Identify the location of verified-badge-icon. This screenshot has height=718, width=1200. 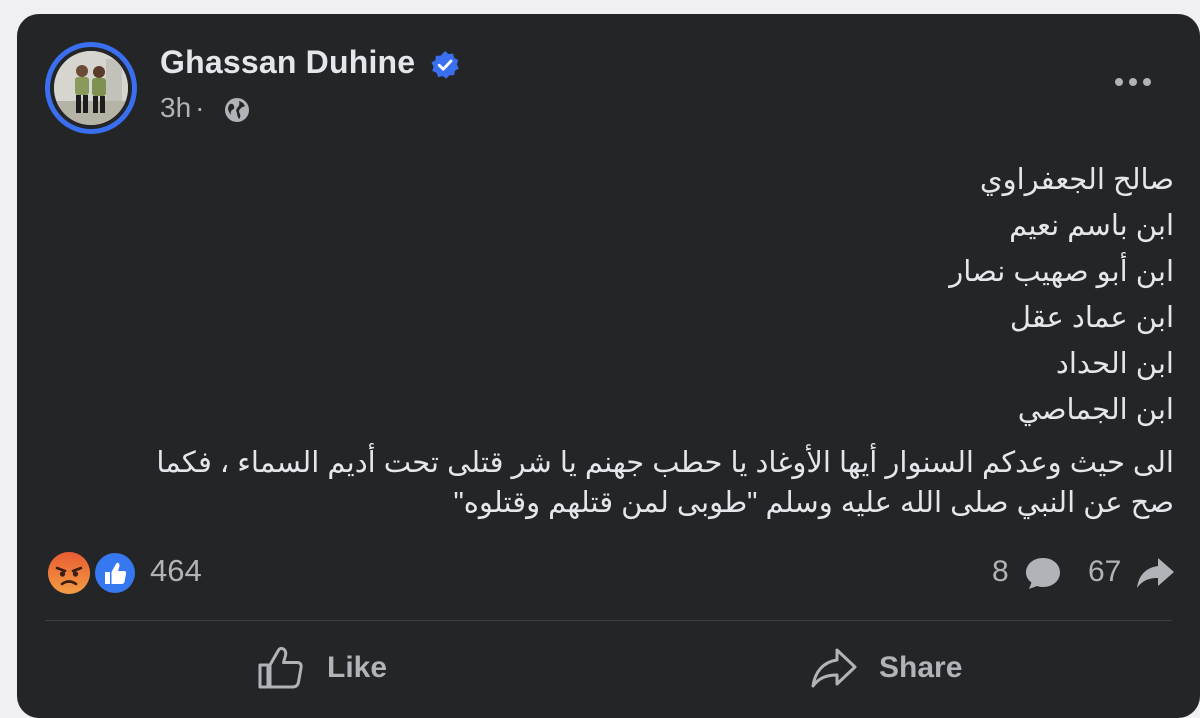
(445, 65).